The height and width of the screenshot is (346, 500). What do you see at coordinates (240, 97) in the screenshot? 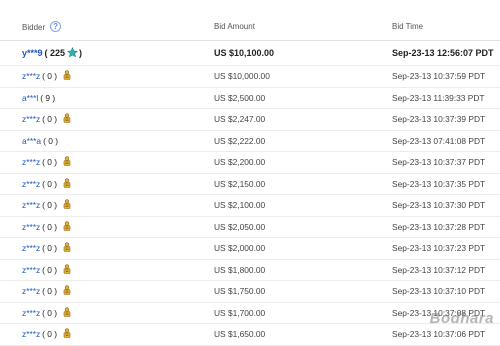
I see `bid-amount: US $2,500.00` at bounding box center [240, 97].